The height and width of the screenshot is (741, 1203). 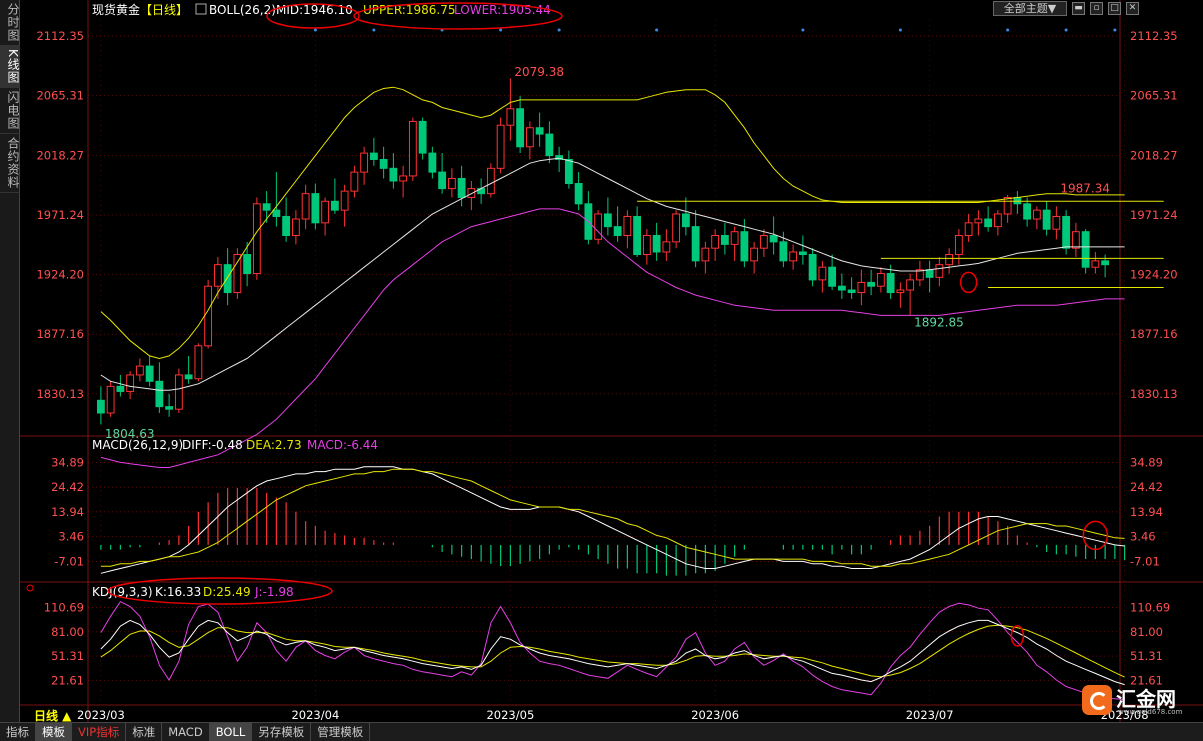 What do you see at coordinates (1030, 8) in the screenshot?
I see `theme-dropdown-button: 全部主题▼` at bounding box center [1030, 8].